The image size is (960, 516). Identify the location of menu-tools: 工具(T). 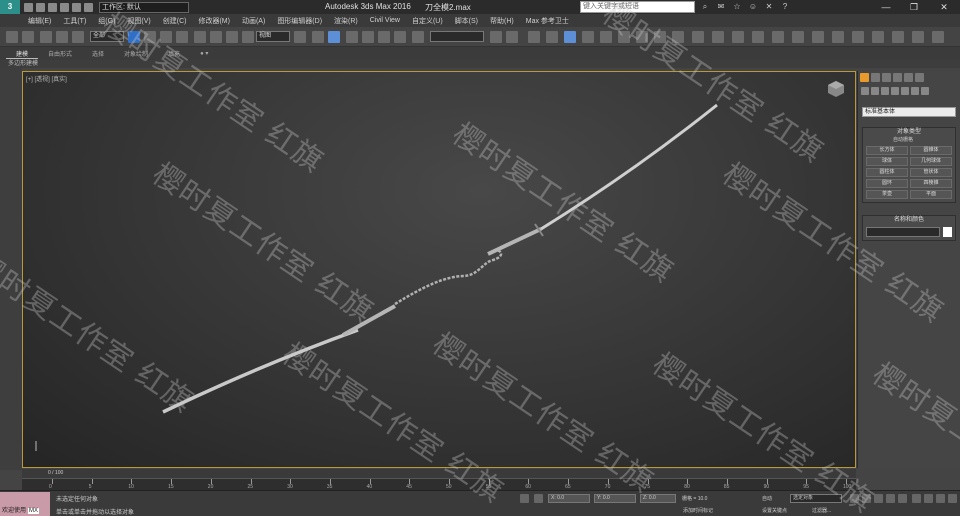
(74, 21).